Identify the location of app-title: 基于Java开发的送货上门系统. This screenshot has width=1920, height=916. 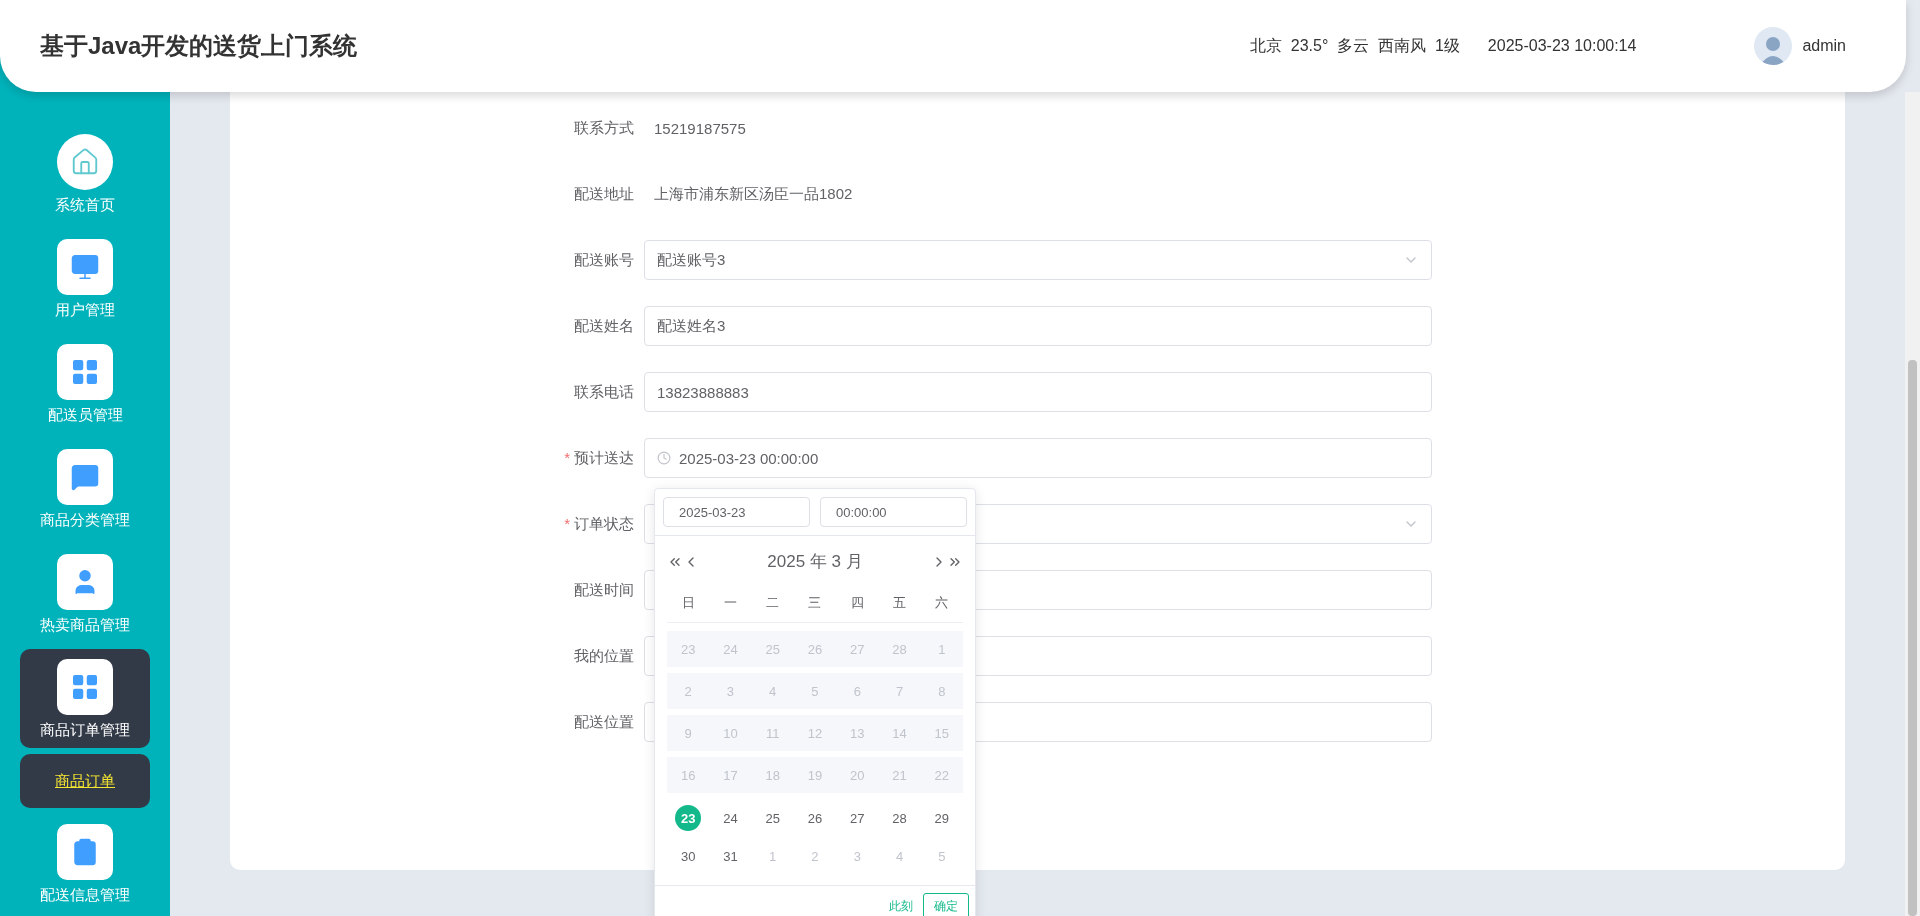
(199, 46).